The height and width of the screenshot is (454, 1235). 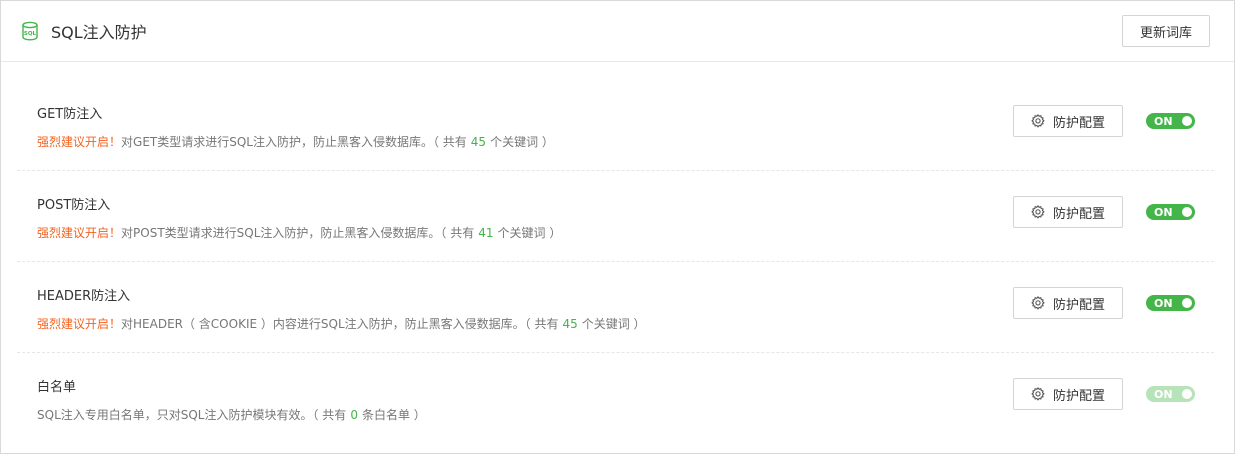 I want to click on svg-text: SQL, so click(x=30, y=34).